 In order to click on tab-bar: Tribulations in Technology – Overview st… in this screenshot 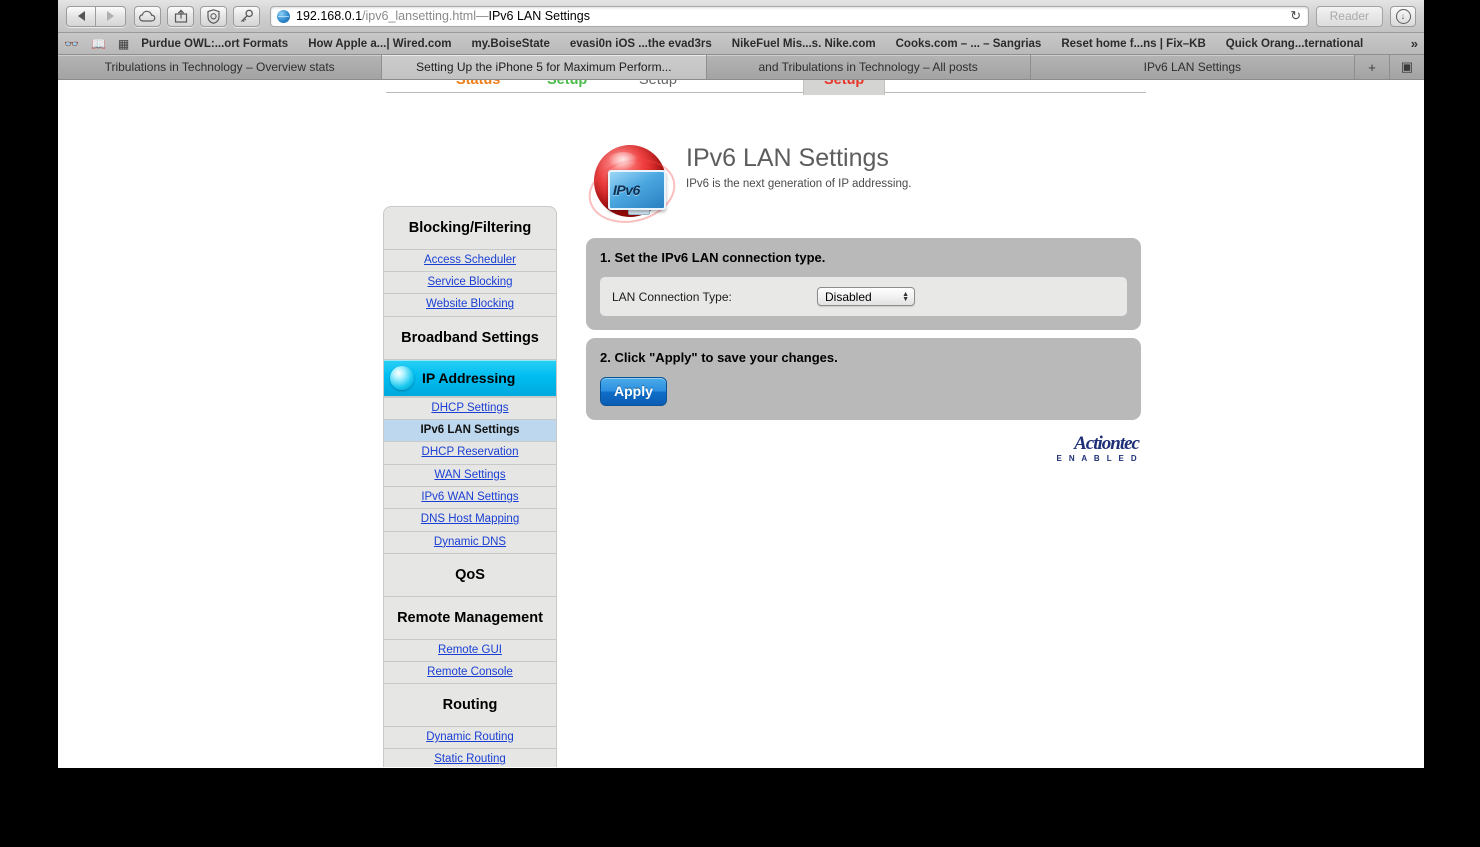, I will do `click(741, 67)`.